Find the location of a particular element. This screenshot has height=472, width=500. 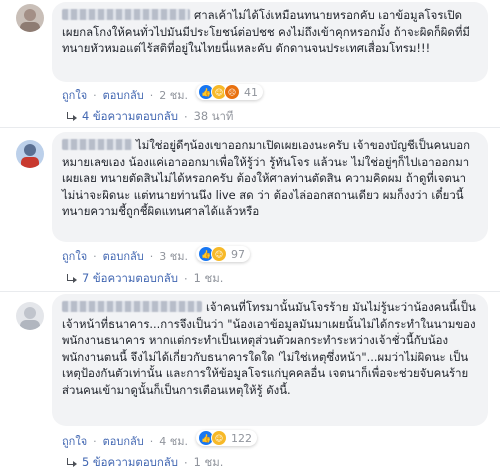

angry-icon: ☹ is located at coordinates (232, 92).